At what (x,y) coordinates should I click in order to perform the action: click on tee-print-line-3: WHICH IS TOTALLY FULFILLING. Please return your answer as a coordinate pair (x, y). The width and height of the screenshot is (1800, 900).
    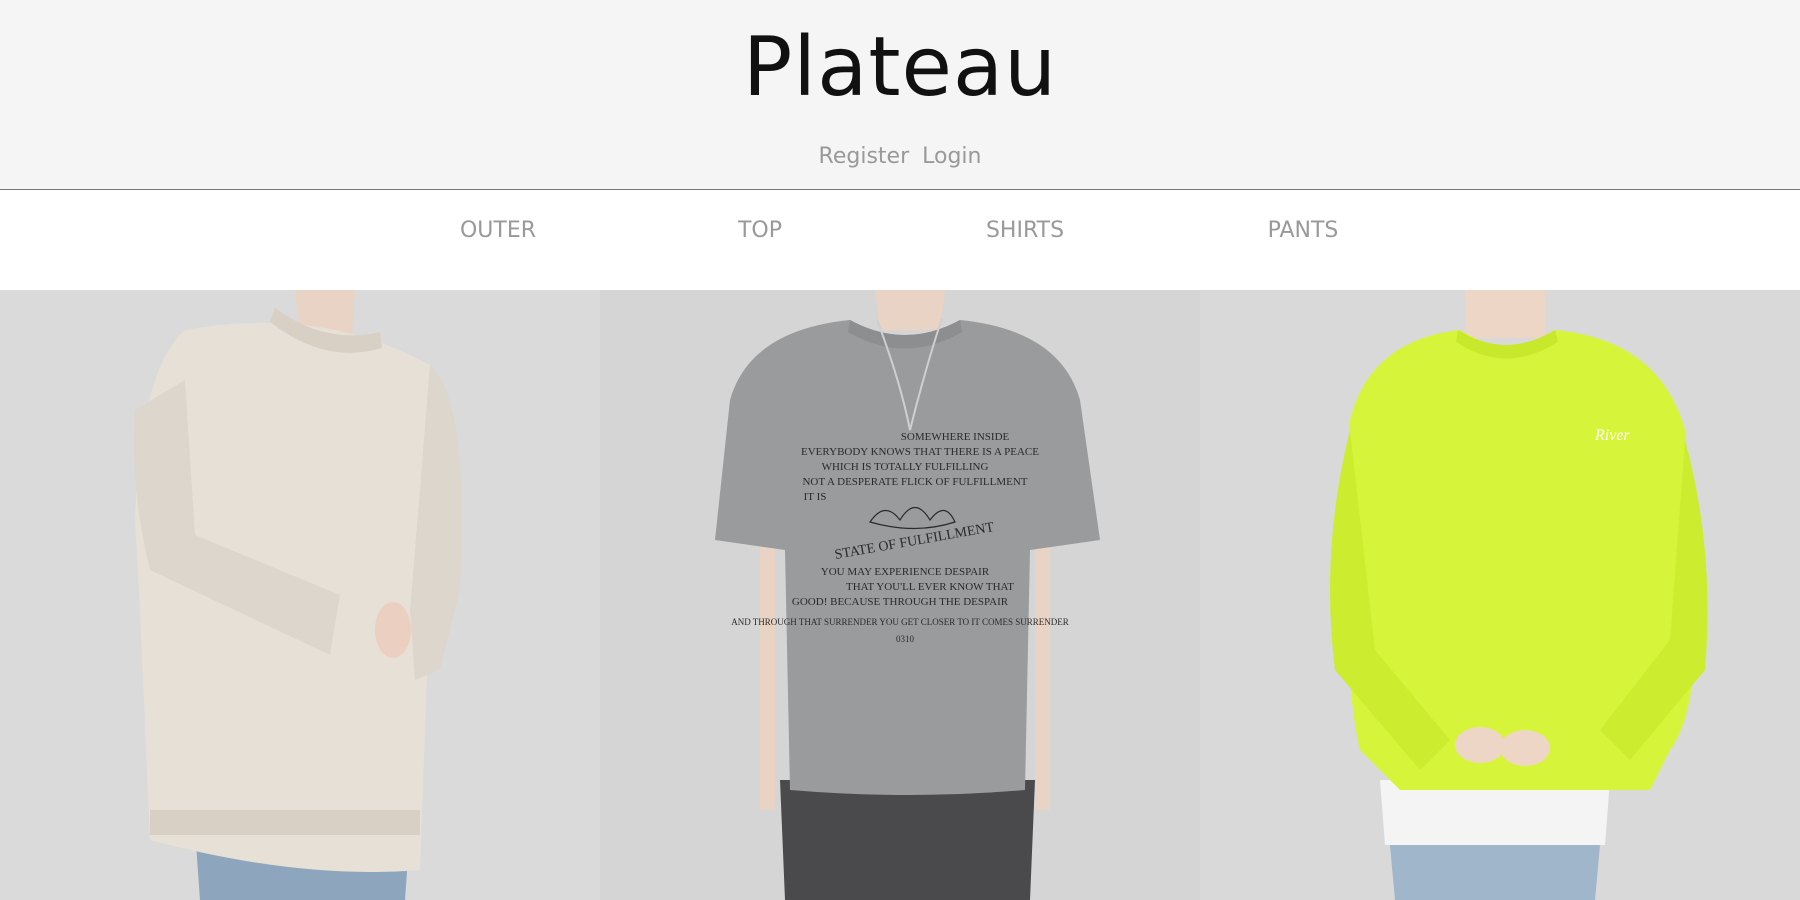
    Looking at the image, I should click on (905, 467).